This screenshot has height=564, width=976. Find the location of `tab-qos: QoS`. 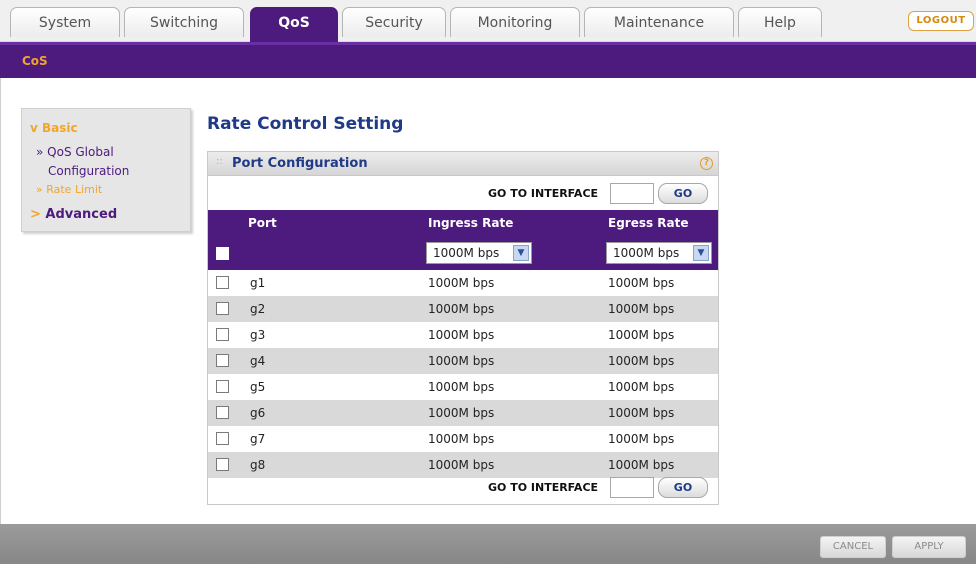

tab-qos: QoS is located at coordinates (294, 25).